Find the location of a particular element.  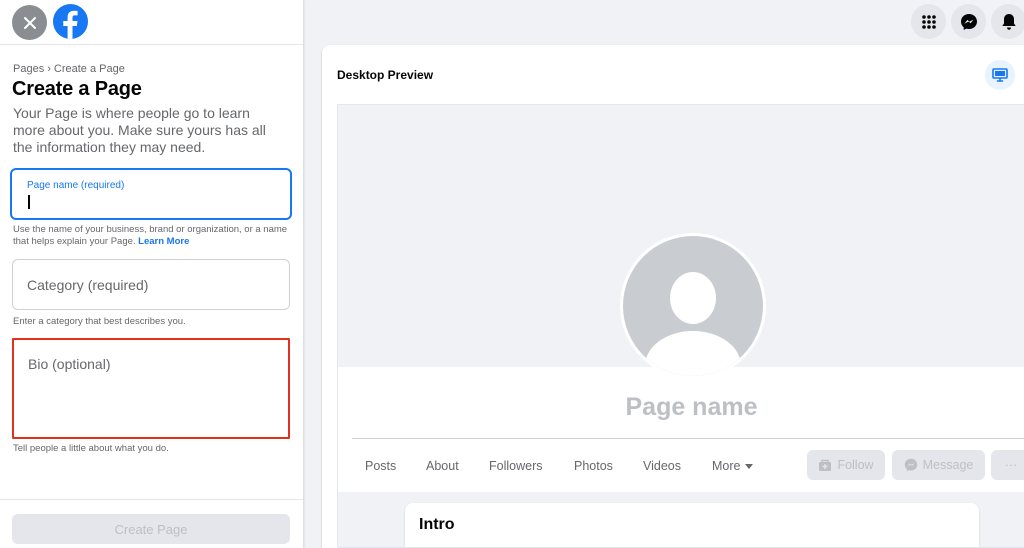

bio-placeholder: Bio (optional) is located at coordinates (69, 364).